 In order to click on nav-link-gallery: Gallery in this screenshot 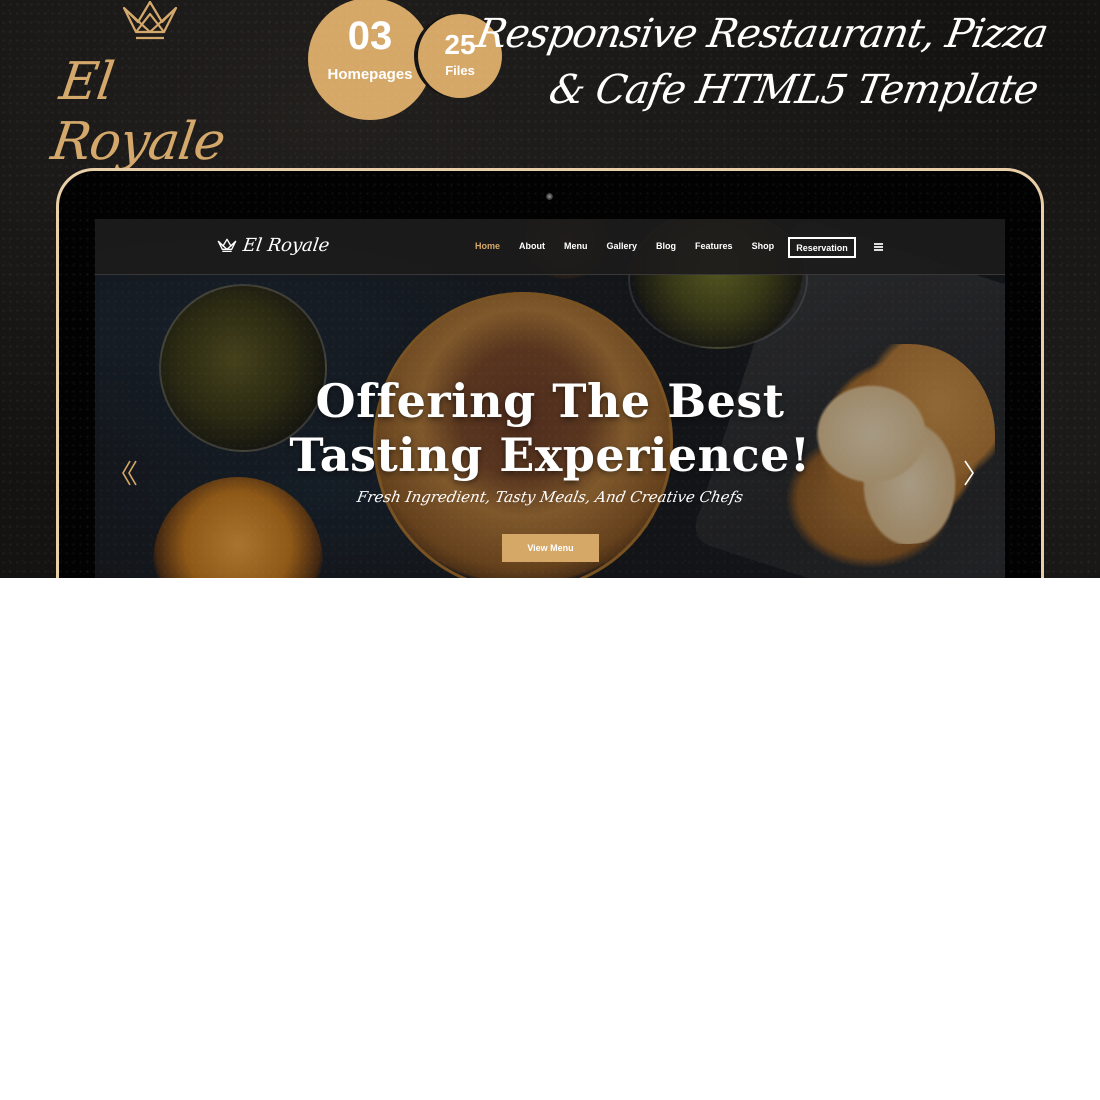, I will do `click(622, 246)`.